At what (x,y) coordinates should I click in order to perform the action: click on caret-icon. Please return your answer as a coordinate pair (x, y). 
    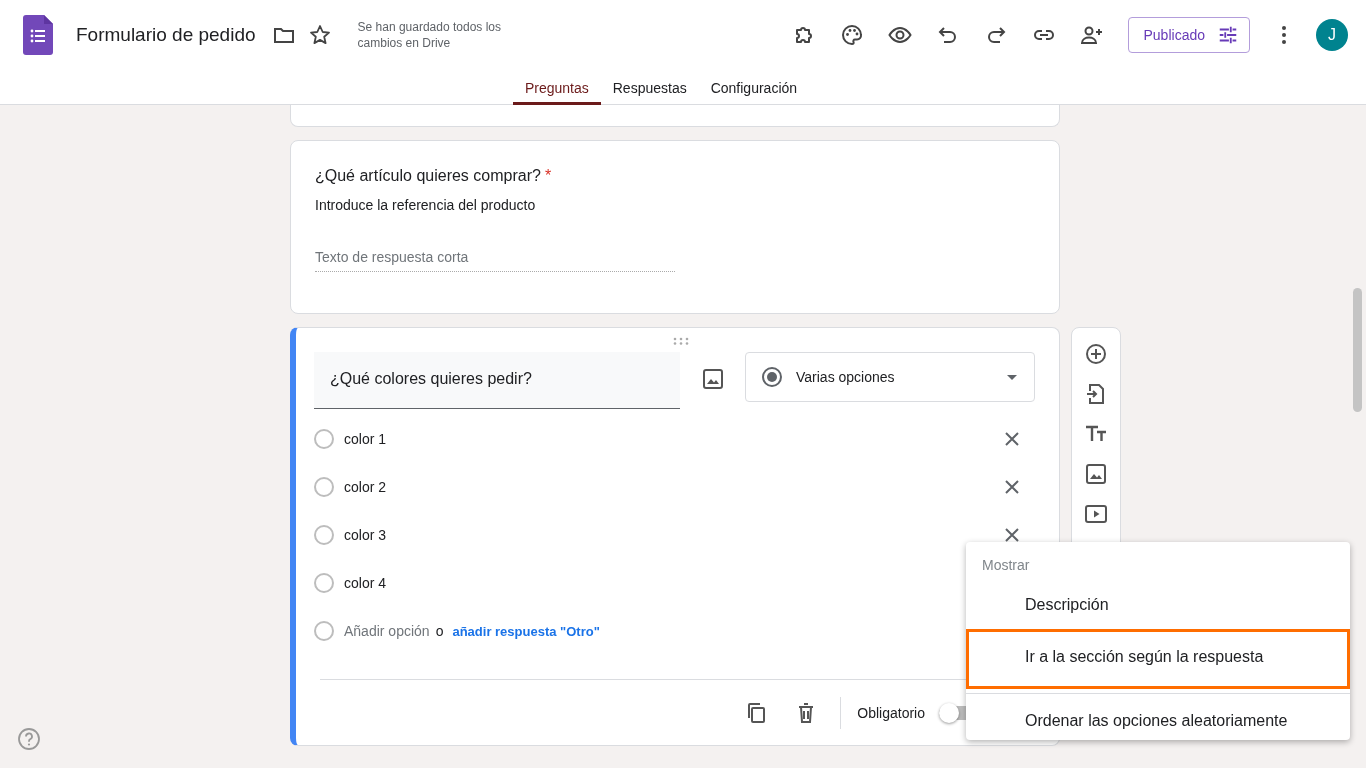
    Looking at the image, I should click on (1012, 377).